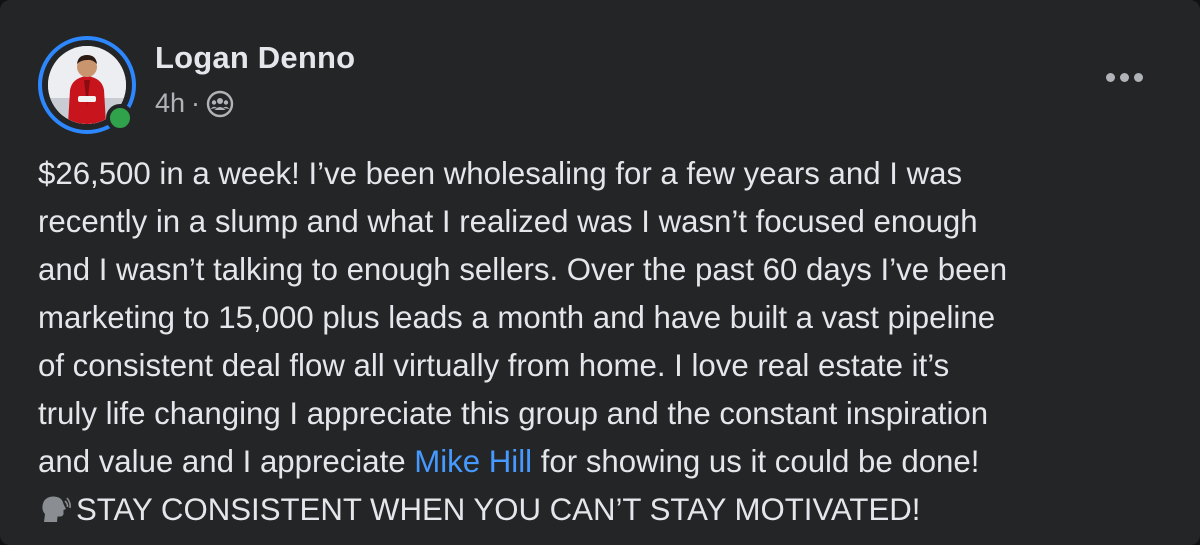 This screenshot has height=545, width=1200. What do you see at coordinates (120, 118) in the screenshot?
I see `online-status-indicator` at bounding box center [120, 118].